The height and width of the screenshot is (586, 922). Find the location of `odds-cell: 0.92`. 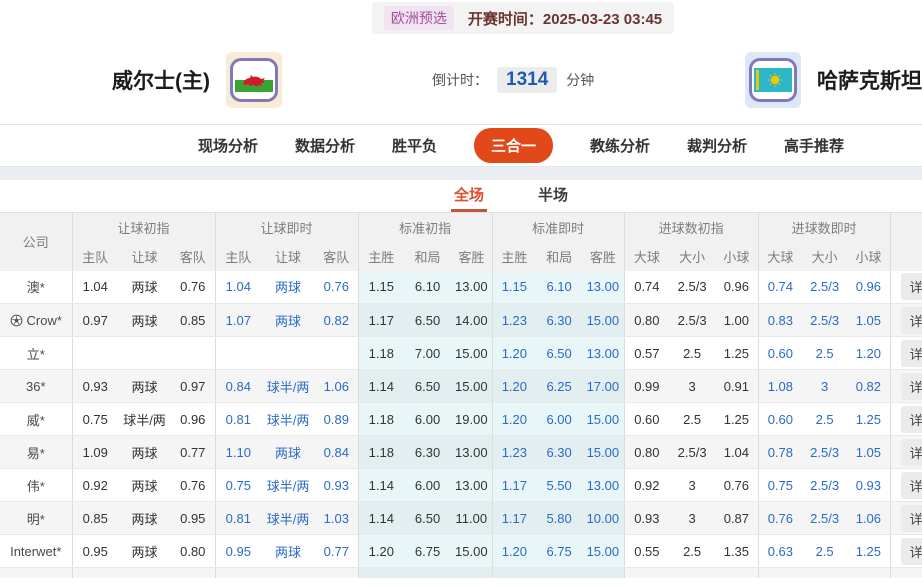

odds-cell: 0.92 is located at coordinates (94, 485).